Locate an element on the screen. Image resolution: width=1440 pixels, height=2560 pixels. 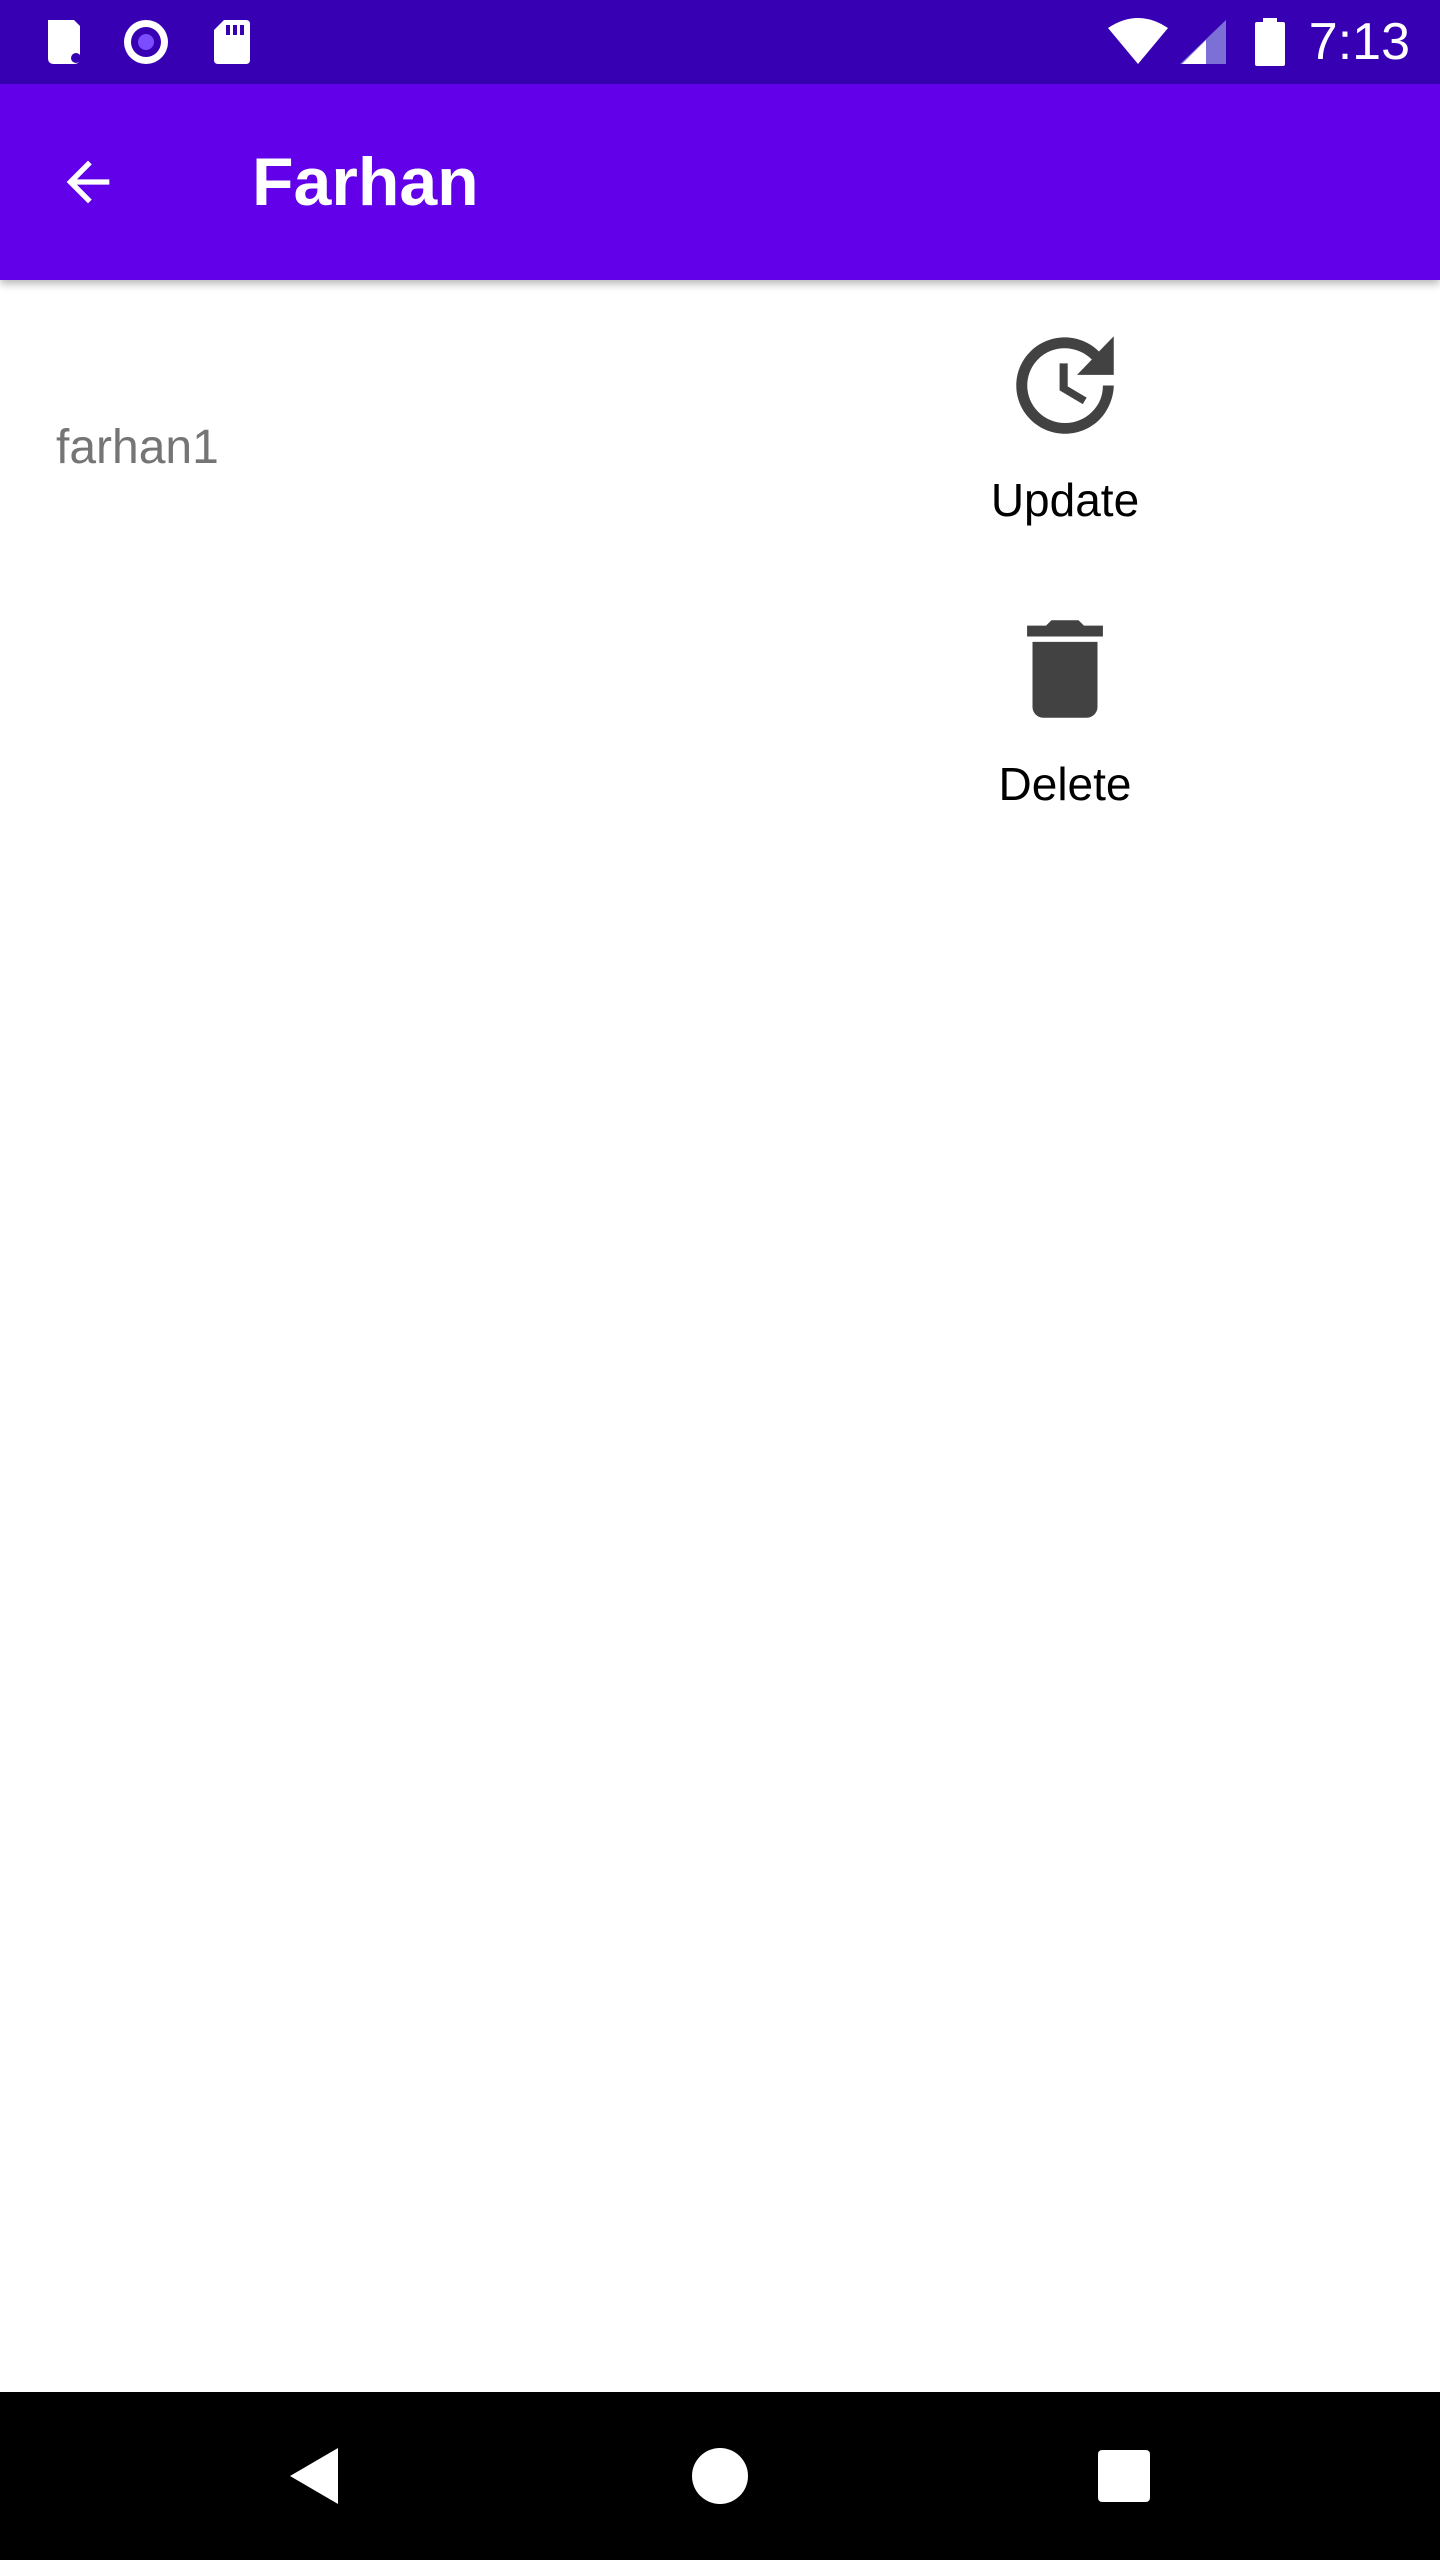
nav-home-button is located at coordinates (720, 2476).